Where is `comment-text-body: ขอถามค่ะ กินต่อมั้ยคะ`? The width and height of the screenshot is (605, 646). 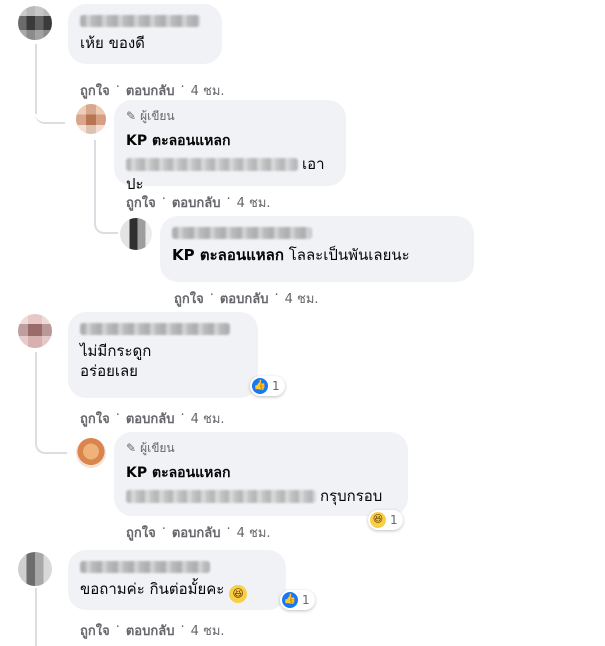
comment-text-body: ขอถามค่ะ กินต่อมั้ยคะ is located at coordinates (152, 589).